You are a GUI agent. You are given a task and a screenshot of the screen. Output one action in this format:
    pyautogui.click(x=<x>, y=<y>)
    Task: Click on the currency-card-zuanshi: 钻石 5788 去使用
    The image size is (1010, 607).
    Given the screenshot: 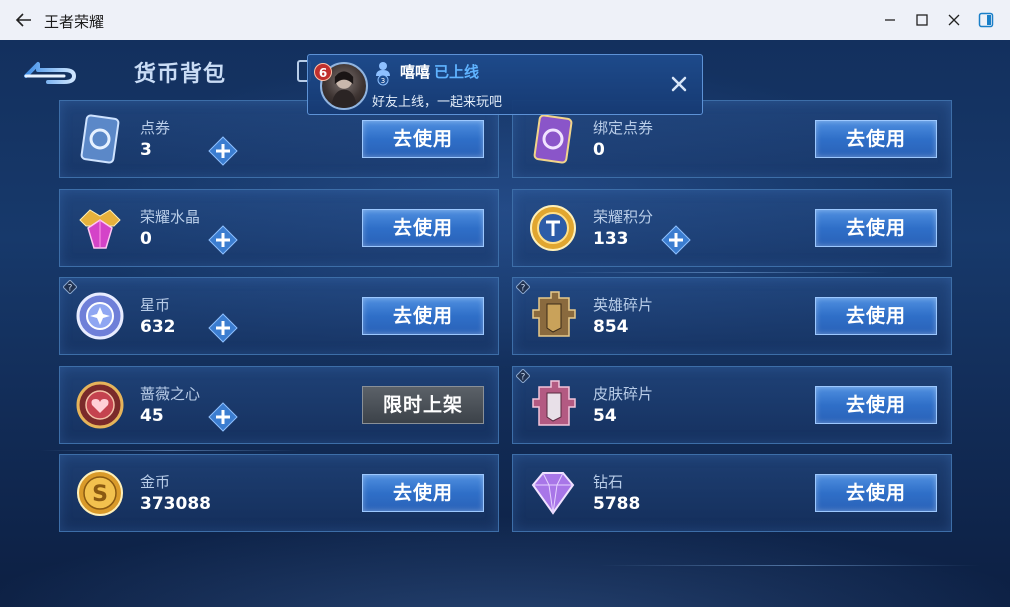 What is the action you would take?
    pyautogui.click(x=732, y=493)
    